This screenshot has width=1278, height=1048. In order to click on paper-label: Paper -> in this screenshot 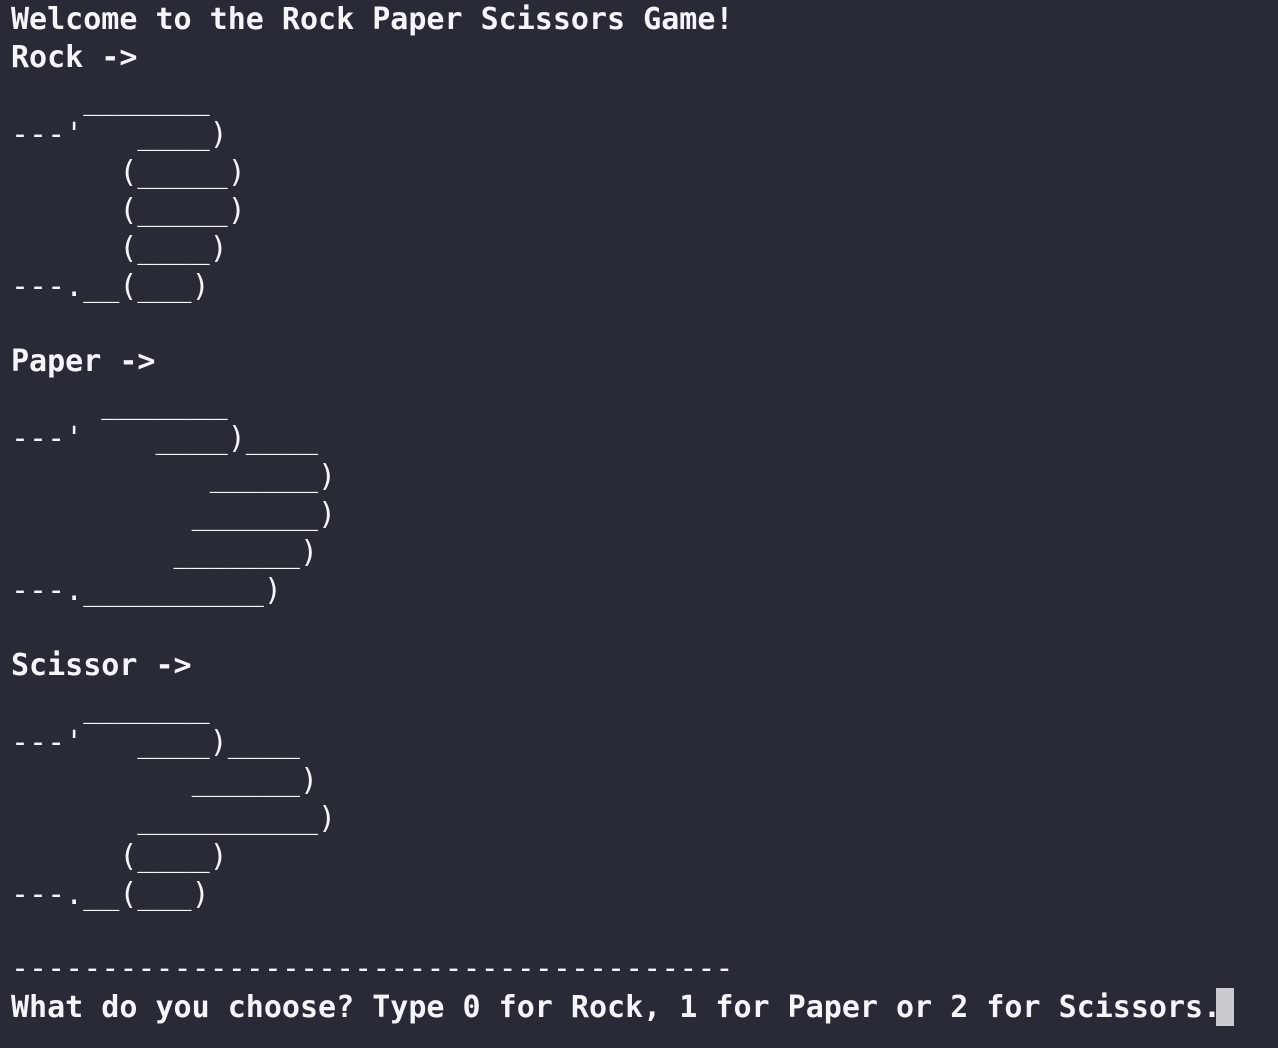, I will do `click(83, 361)`.